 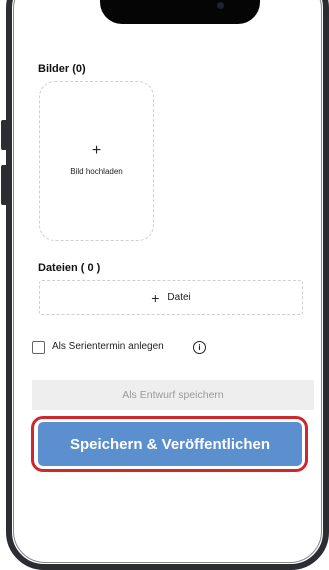 What do you see at coordinates (38, 347) in the screenshot?
I see `recurring-event-checkbox` at bounding box center [38, 347].